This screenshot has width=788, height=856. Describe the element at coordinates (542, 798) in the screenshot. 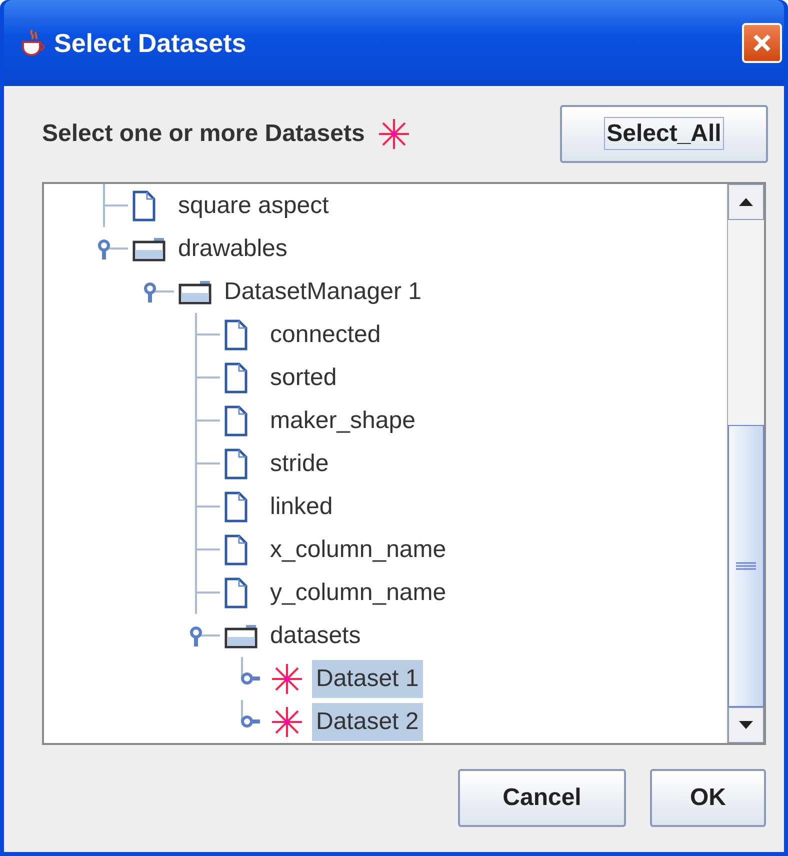

I see `cancel-button: Cancel` at that location.